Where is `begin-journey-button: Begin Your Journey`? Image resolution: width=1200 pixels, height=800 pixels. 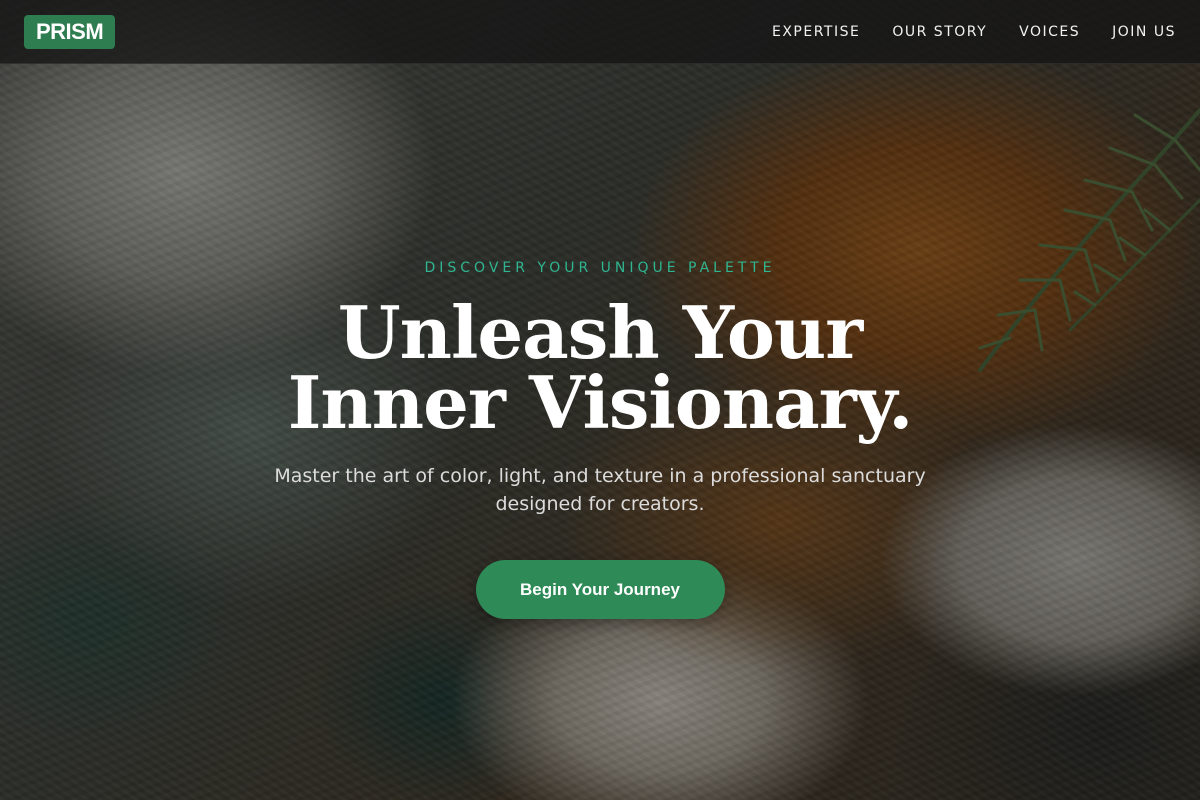 begin-journey-button: Begin Your Journey is located at coordinates (600, 589).